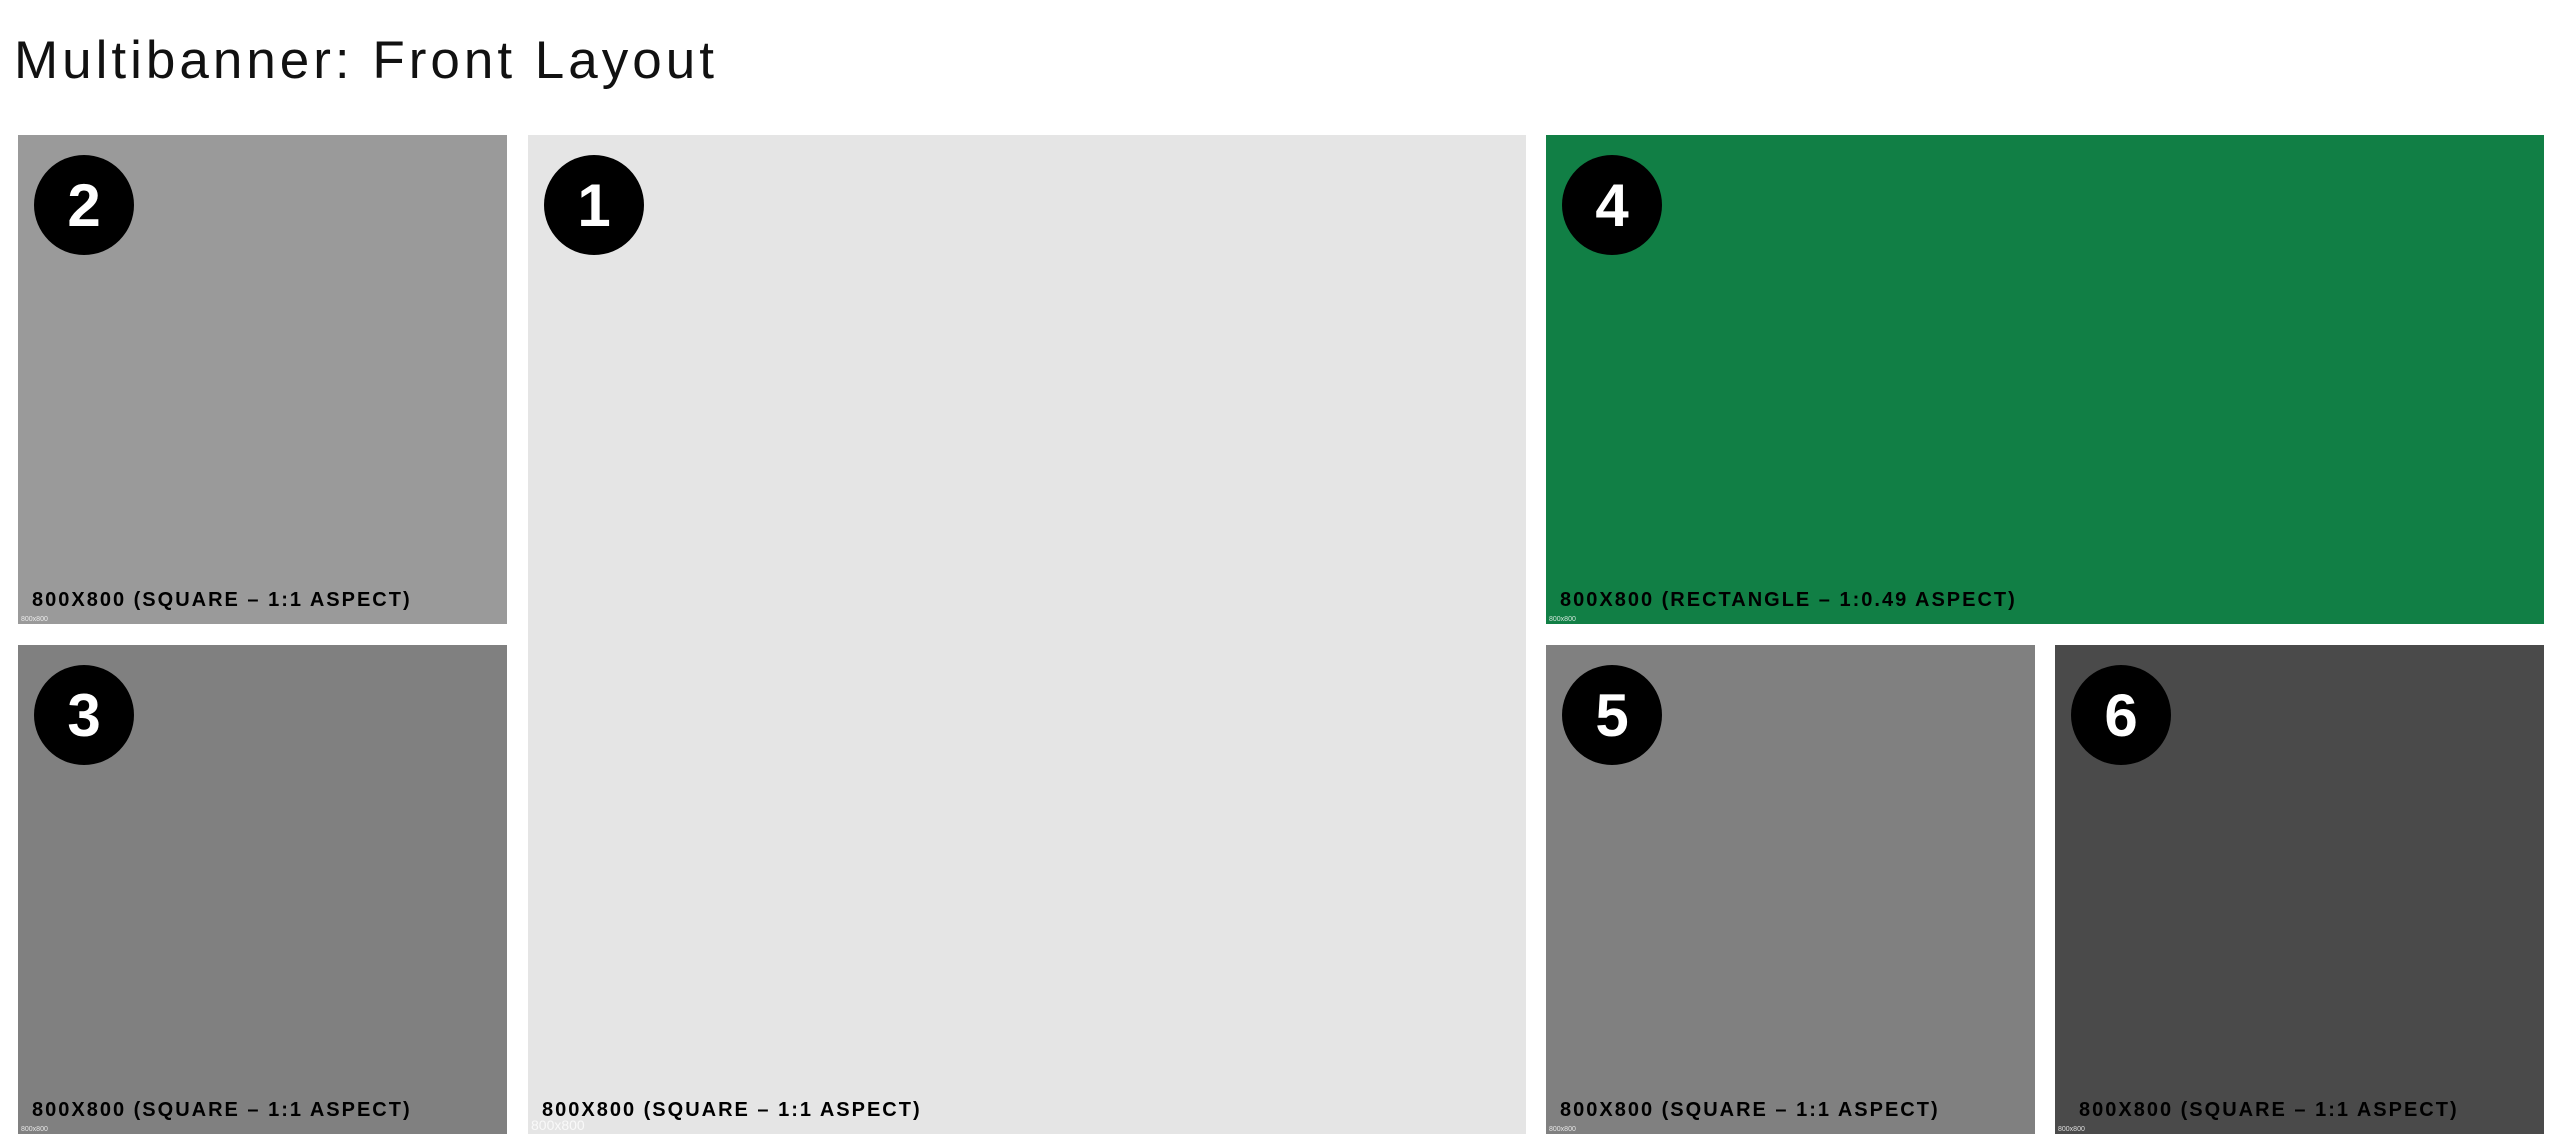  Describe the element at coordinates (1612, 205) in the screenshot. I see `tile-number-badge: 4` at that location.